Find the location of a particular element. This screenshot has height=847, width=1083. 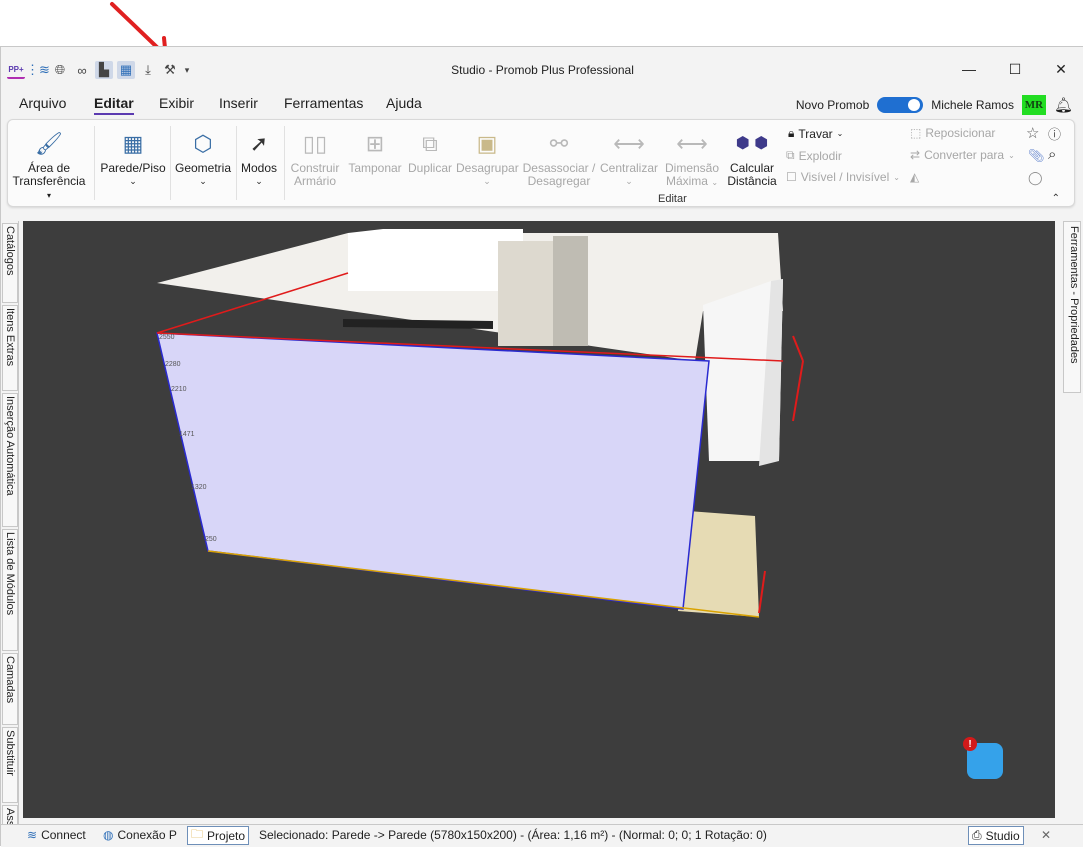

tab-label: Camadas is located at coordinates (10, 680).